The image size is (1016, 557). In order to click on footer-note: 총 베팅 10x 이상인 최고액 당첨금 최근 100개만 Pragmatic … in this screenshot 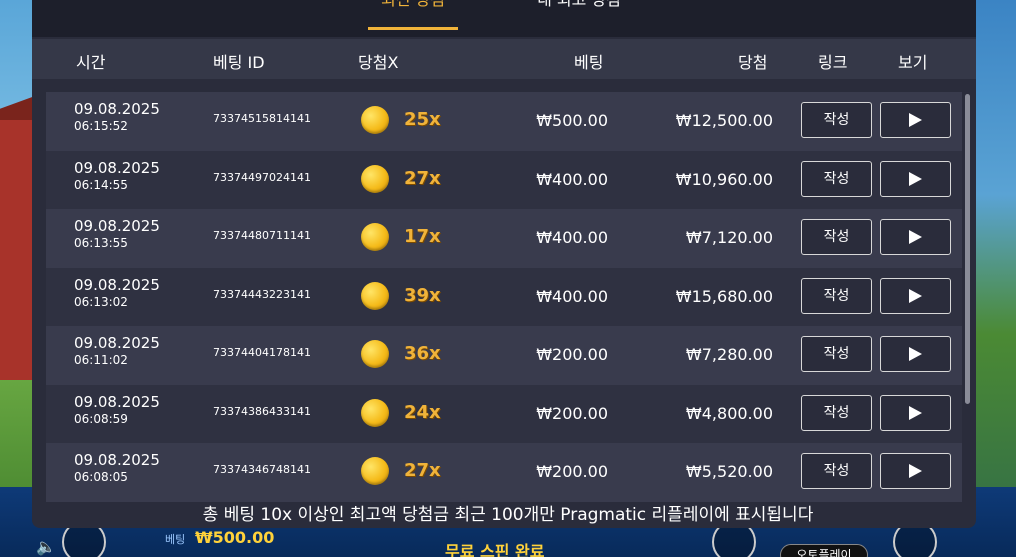, I will do `click(508, 515)`.